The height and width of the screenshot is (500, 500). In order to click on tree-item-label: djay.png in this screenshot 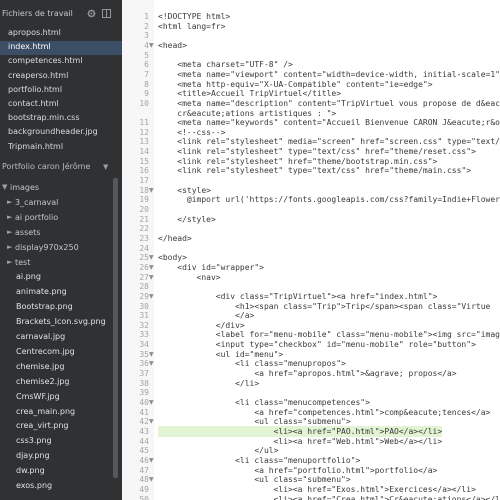, I will do `click(33, 456)`.